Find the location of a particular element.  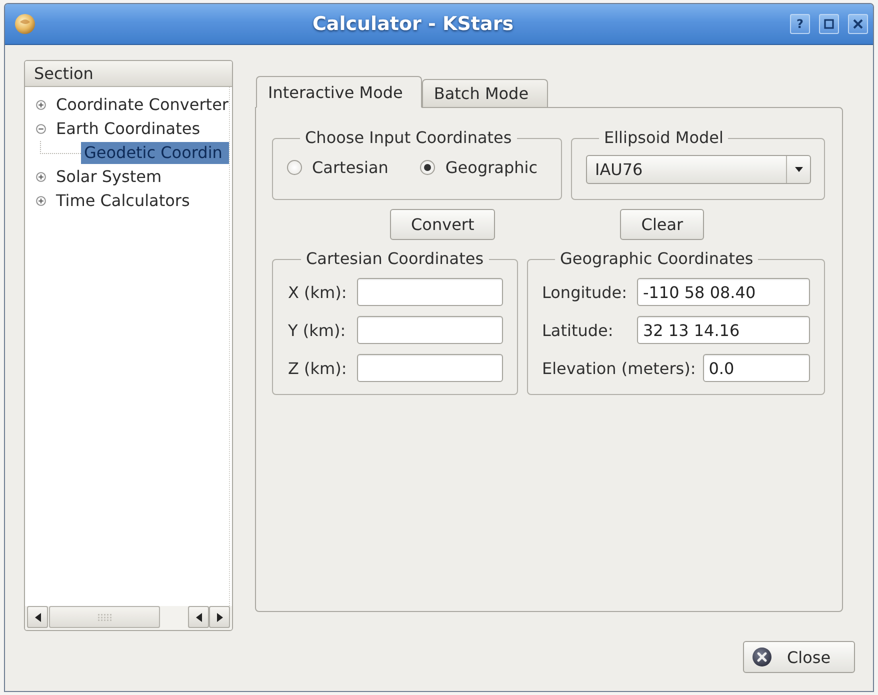

minus-circle-icon is located at coordinates (41, 129).